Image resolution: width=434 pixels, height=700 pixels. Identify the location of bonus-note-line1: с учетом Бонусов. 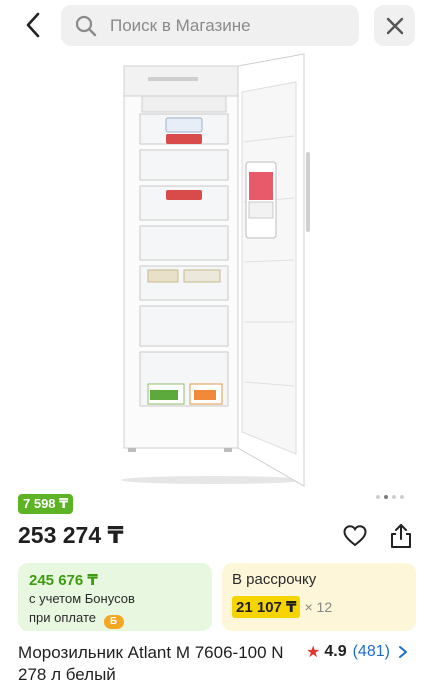
(82, 598).